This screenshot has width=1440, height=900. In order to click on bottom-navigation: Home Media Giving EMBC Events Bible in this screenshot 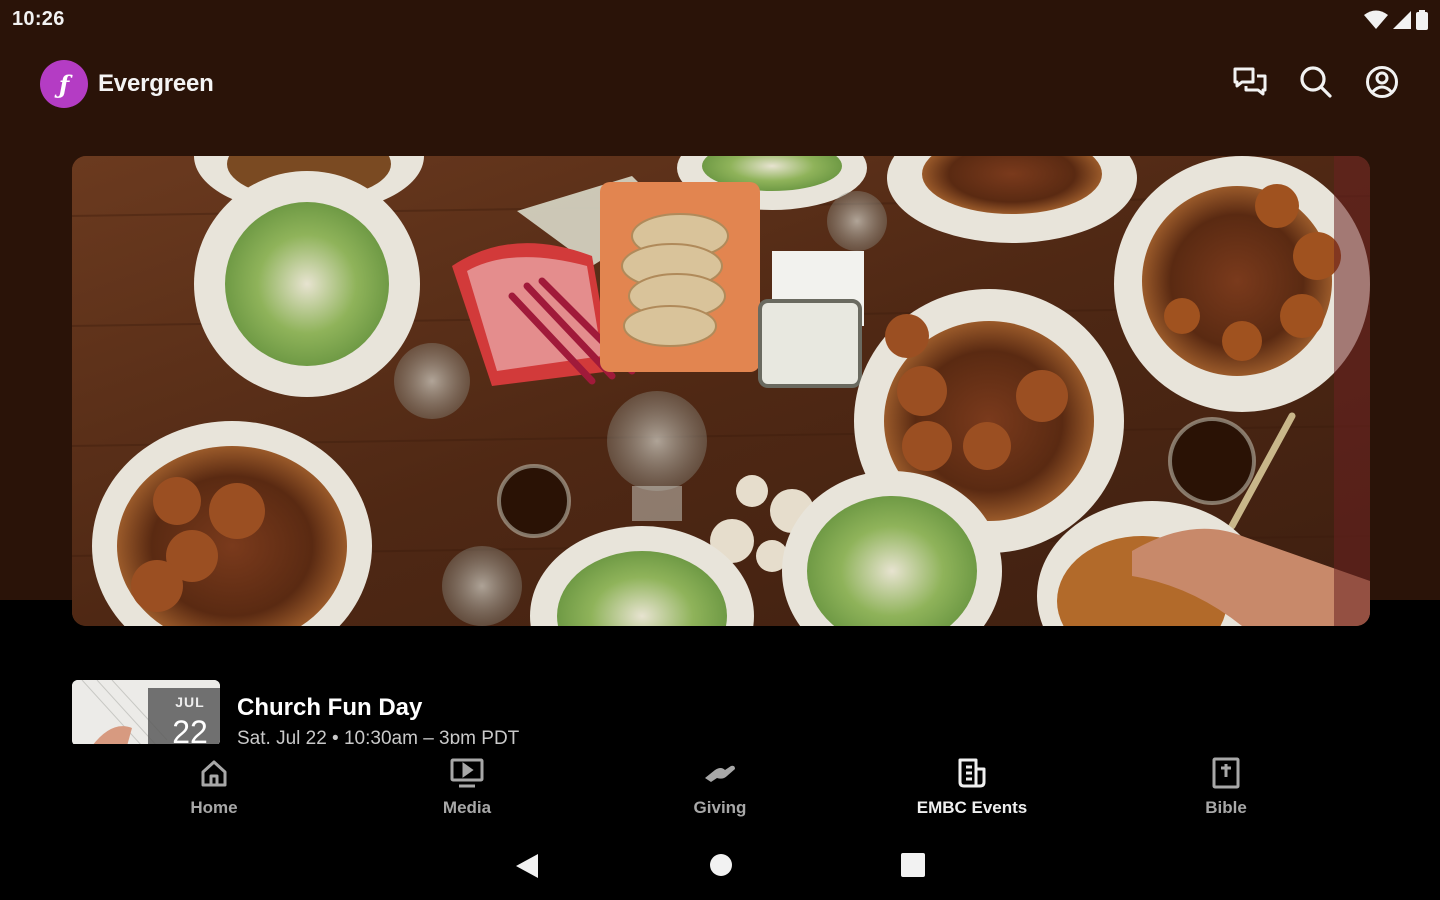, I will do `click(720, 788)`.